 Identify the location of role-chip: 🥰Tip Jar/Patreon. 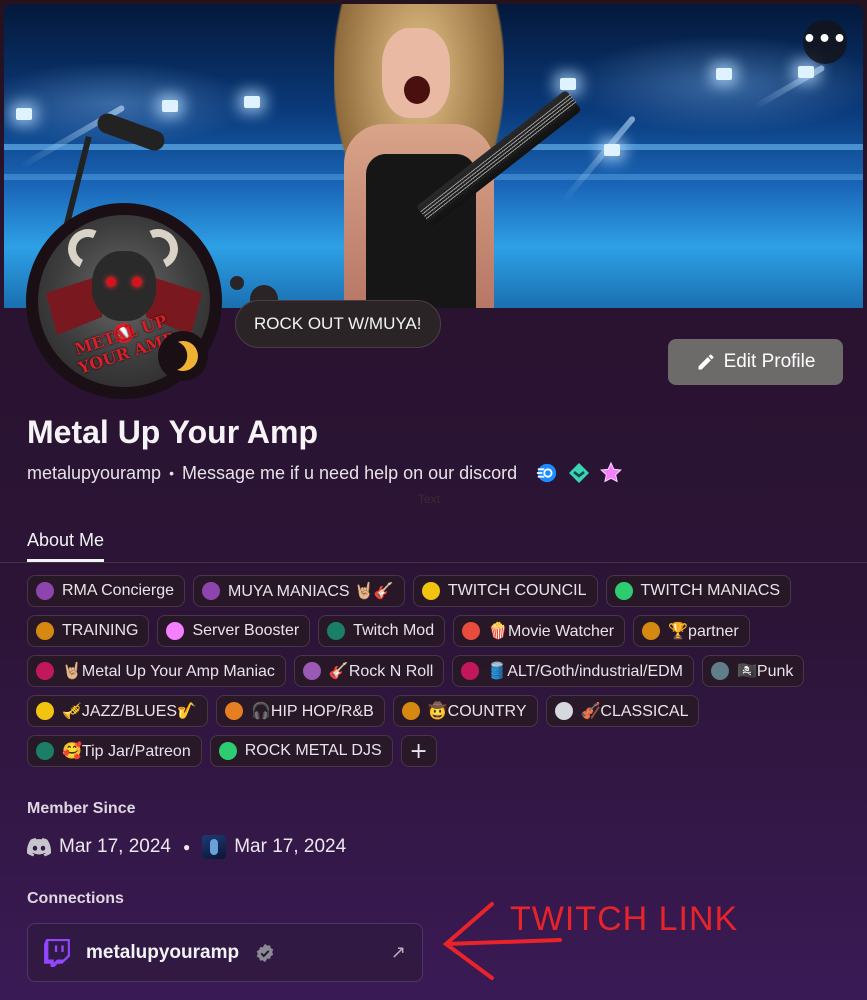
(114, 751).